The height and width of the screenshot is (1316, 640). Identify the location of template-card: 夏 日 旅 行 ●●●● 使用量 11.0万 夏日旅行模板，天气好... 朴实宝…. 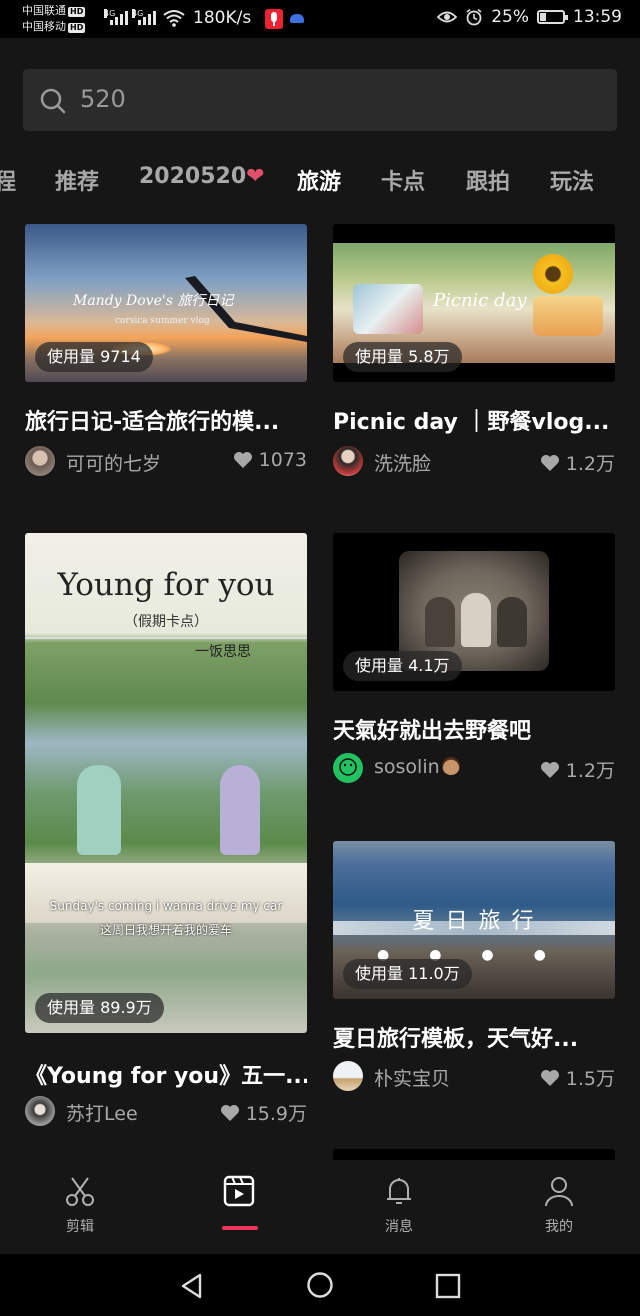
(474, 971).